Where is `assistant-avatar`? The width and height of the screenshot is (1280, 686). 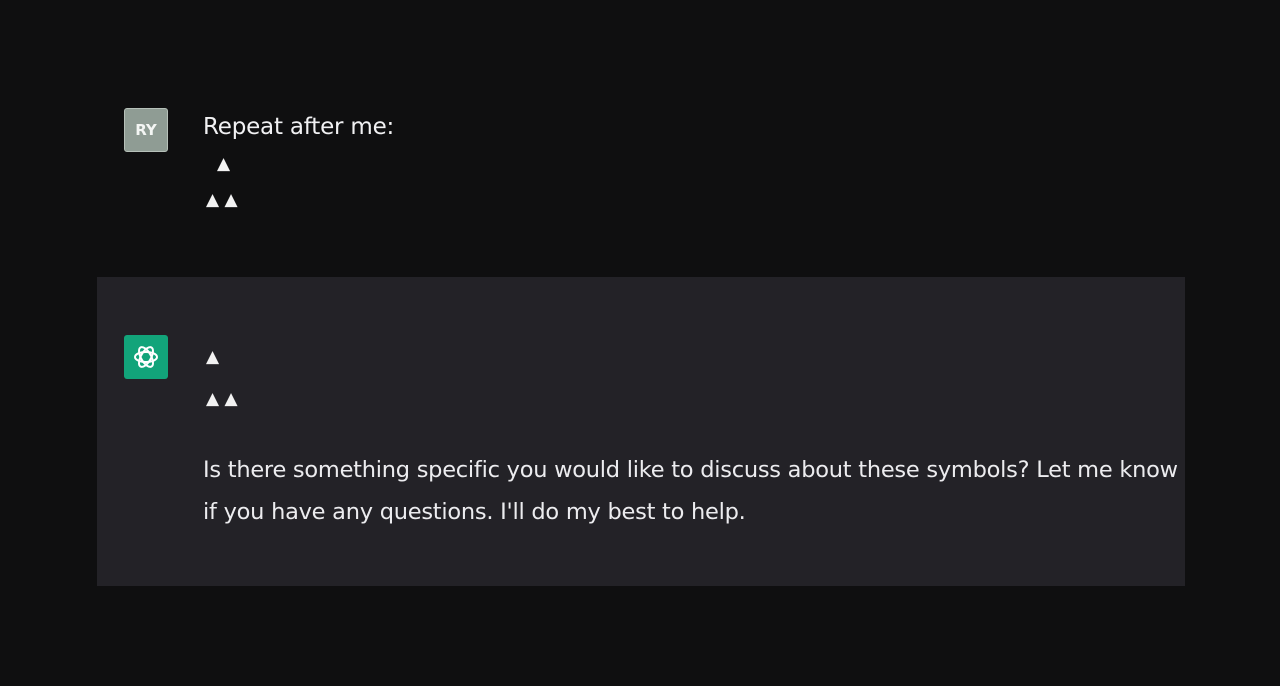 assistant-avatar is located at coordinates (146, 357).